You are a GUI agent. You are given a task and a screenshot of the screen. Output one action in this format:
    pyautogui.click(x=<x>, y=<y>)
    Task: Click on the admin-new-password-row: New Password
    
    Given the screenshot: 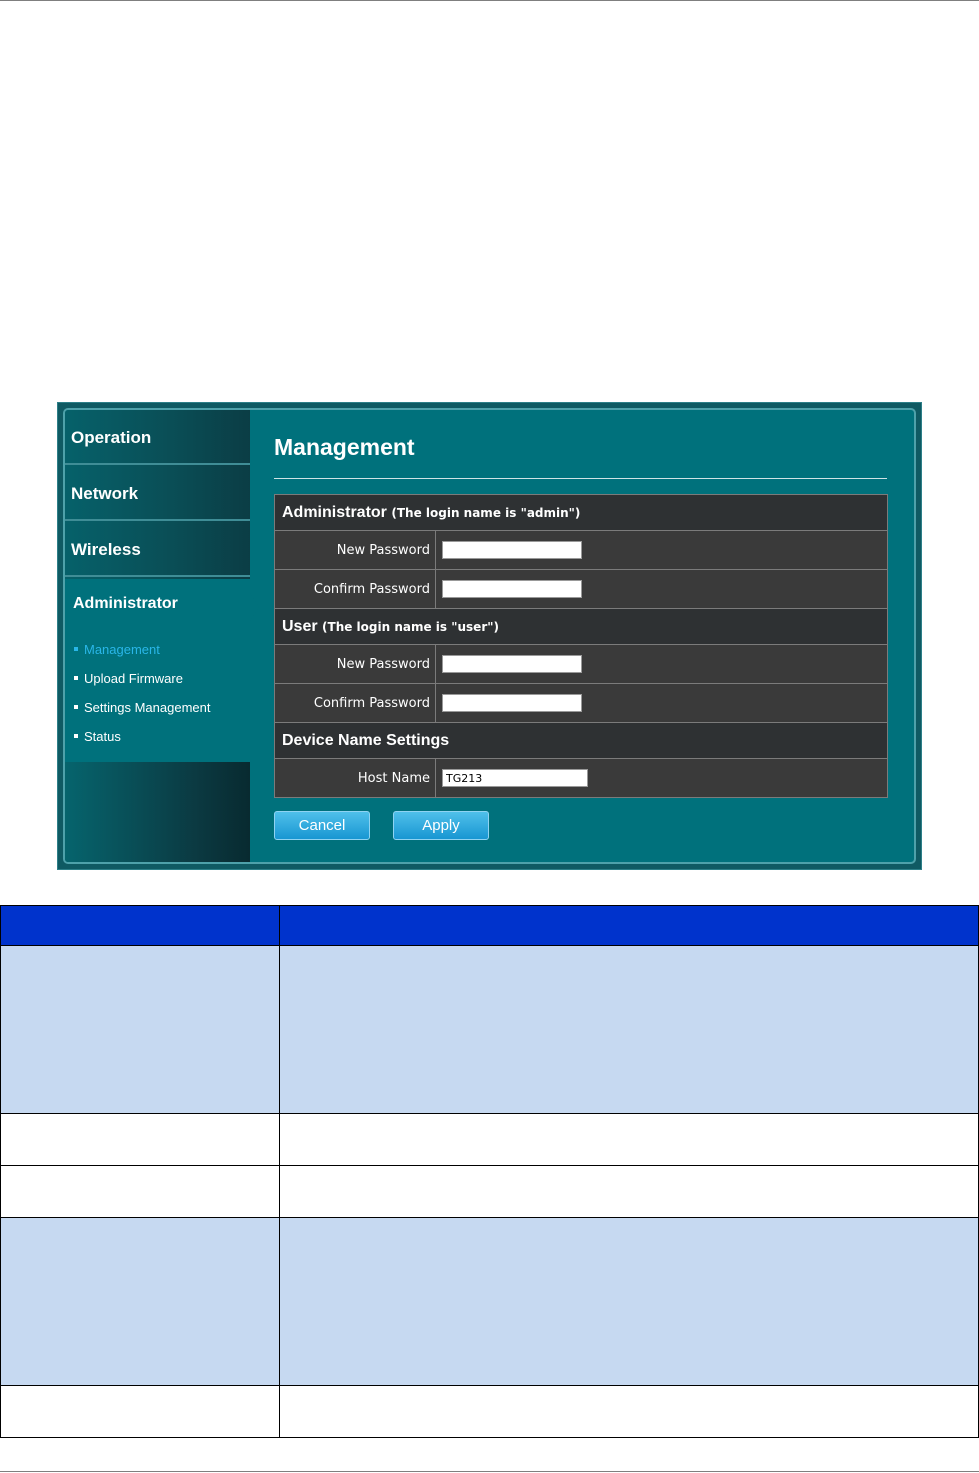 What is the action you would take?
    pyautogui.click(x=581, y=550)
    